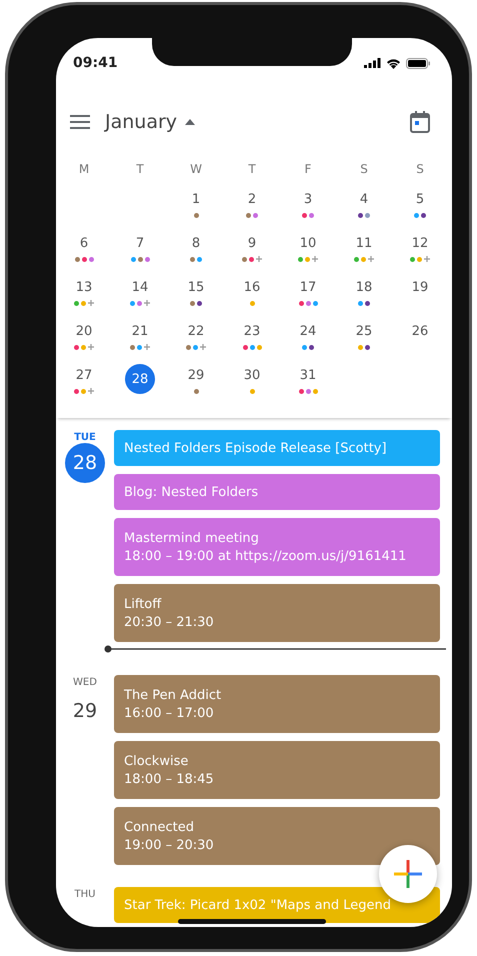 Image resolution: width=477 pixels, height=956 pixels. Describe the element at coordinates (308, 243) in the screenshot. I see `day-number: 10` at that location.